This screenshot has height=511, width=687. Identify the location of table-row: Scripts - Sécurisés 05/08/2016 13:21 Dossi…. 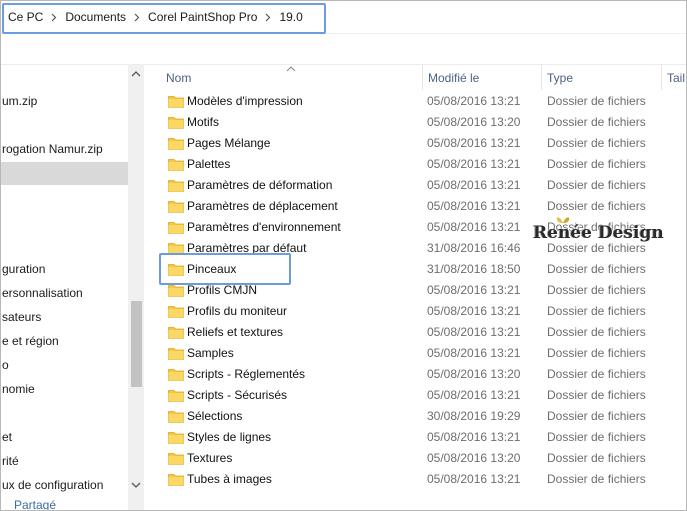
(416, 395).